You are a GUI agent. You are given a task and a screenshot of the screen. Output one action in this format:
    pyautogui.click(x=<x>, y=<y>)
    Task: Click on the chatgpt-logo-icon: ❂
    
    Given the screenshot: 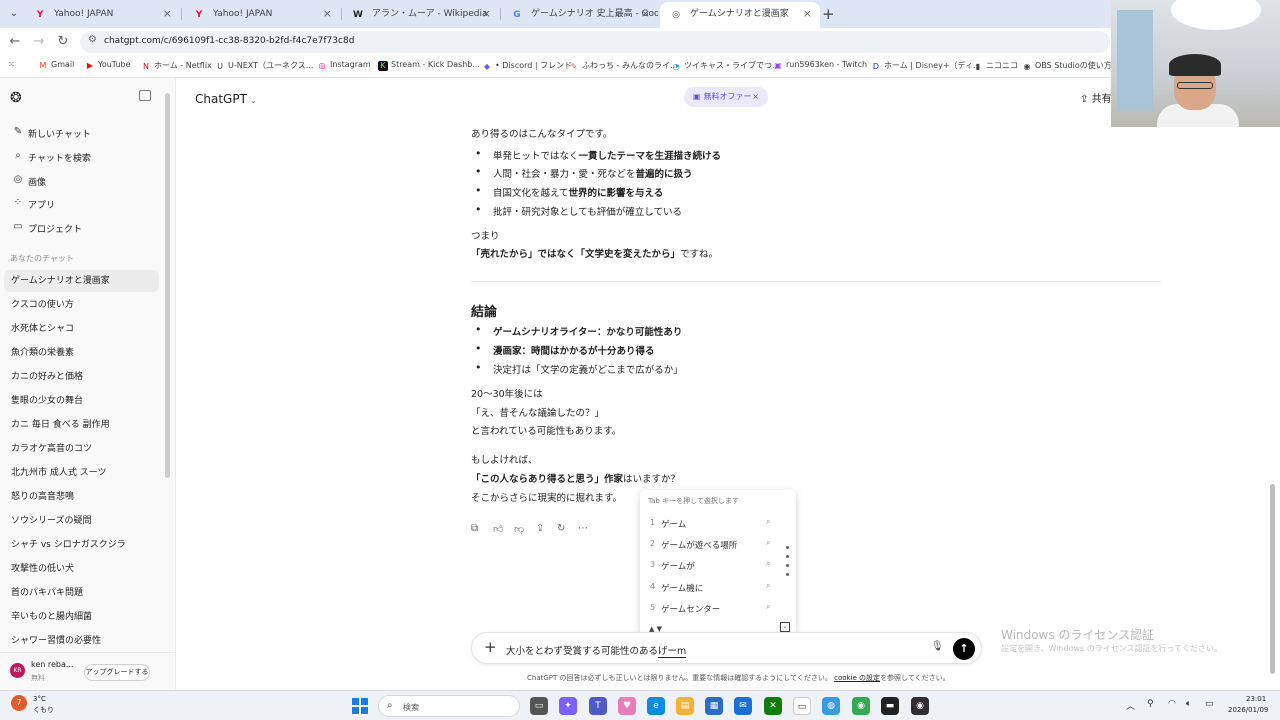 What is the action you would take?
    pyautogui.click(x=16, y=98)
    